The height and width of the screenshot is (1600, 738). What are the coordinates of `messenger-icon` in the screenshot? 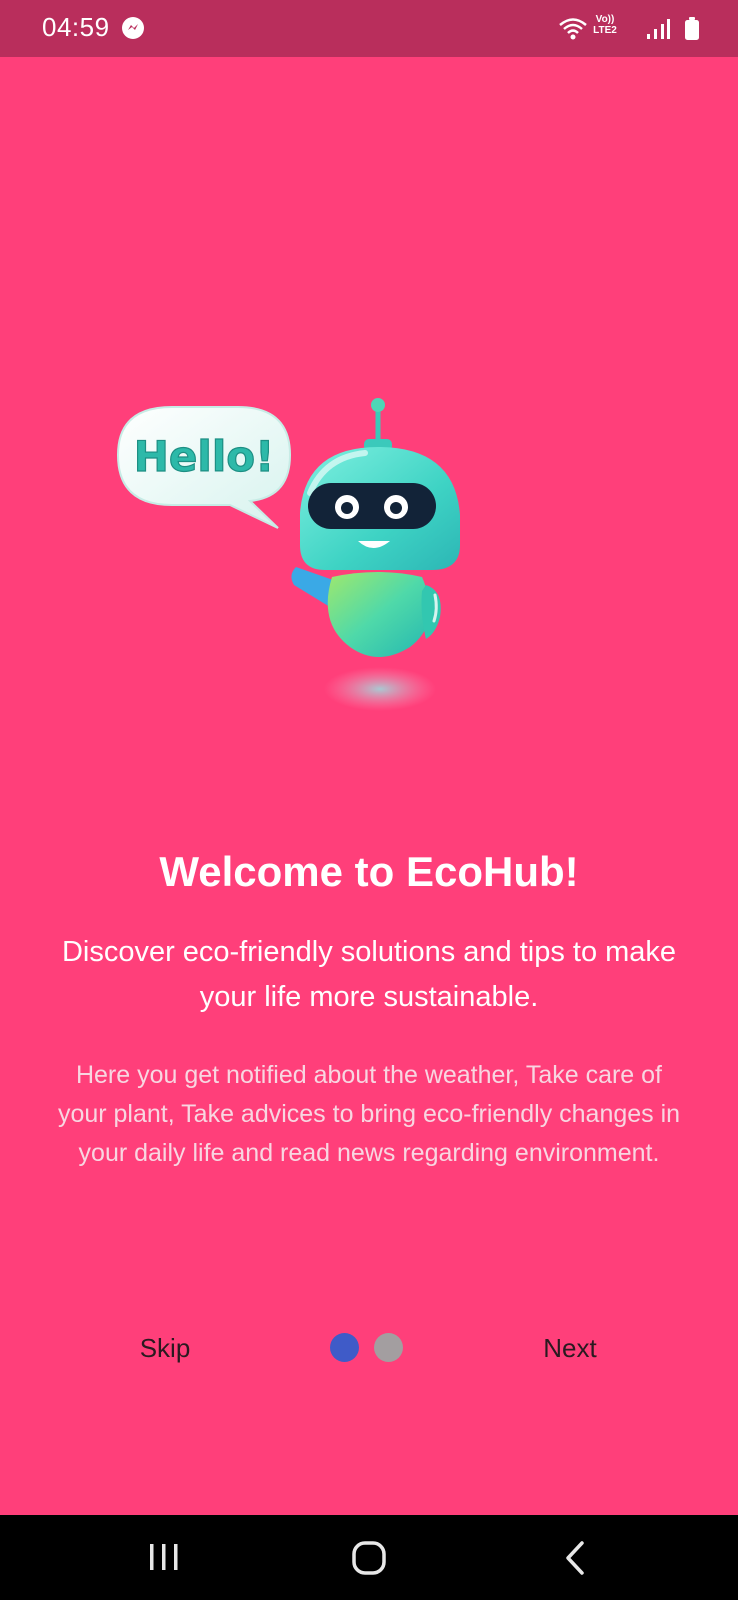 It's located at (133, 28).